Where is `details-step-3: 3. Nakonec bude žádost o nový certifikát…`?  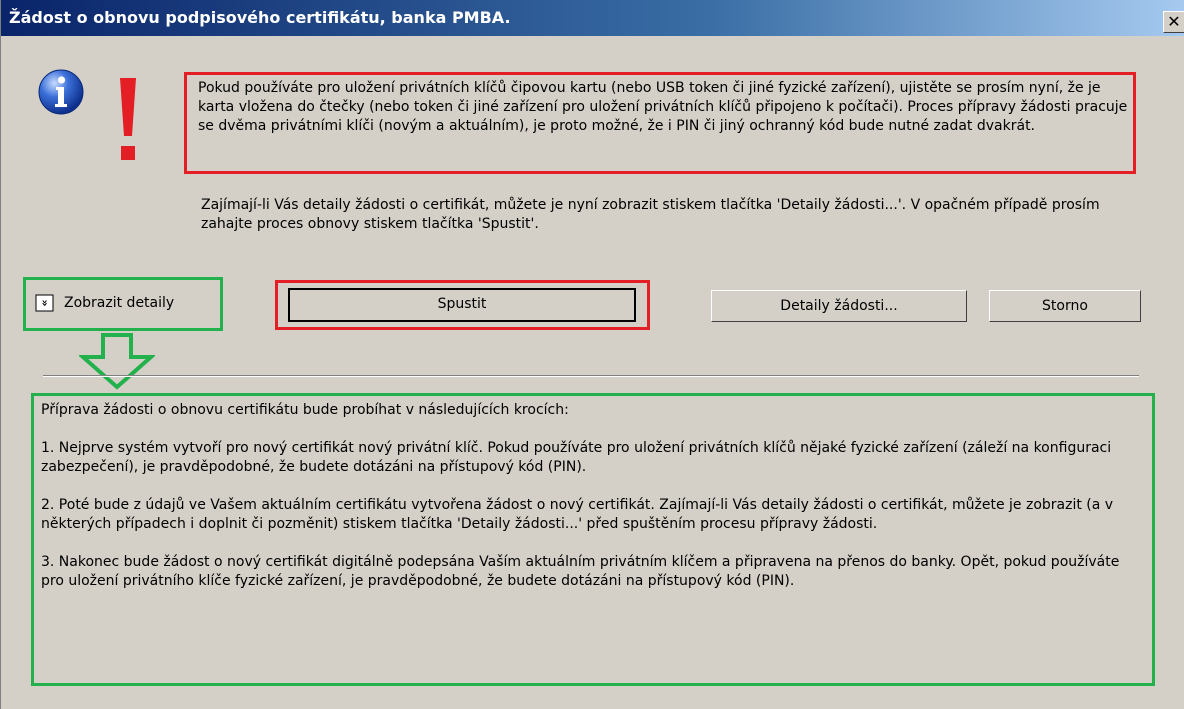
details-step-3: 3. Nakonec bude žádost o nový certifikát… is located at coordinates (580, 571).